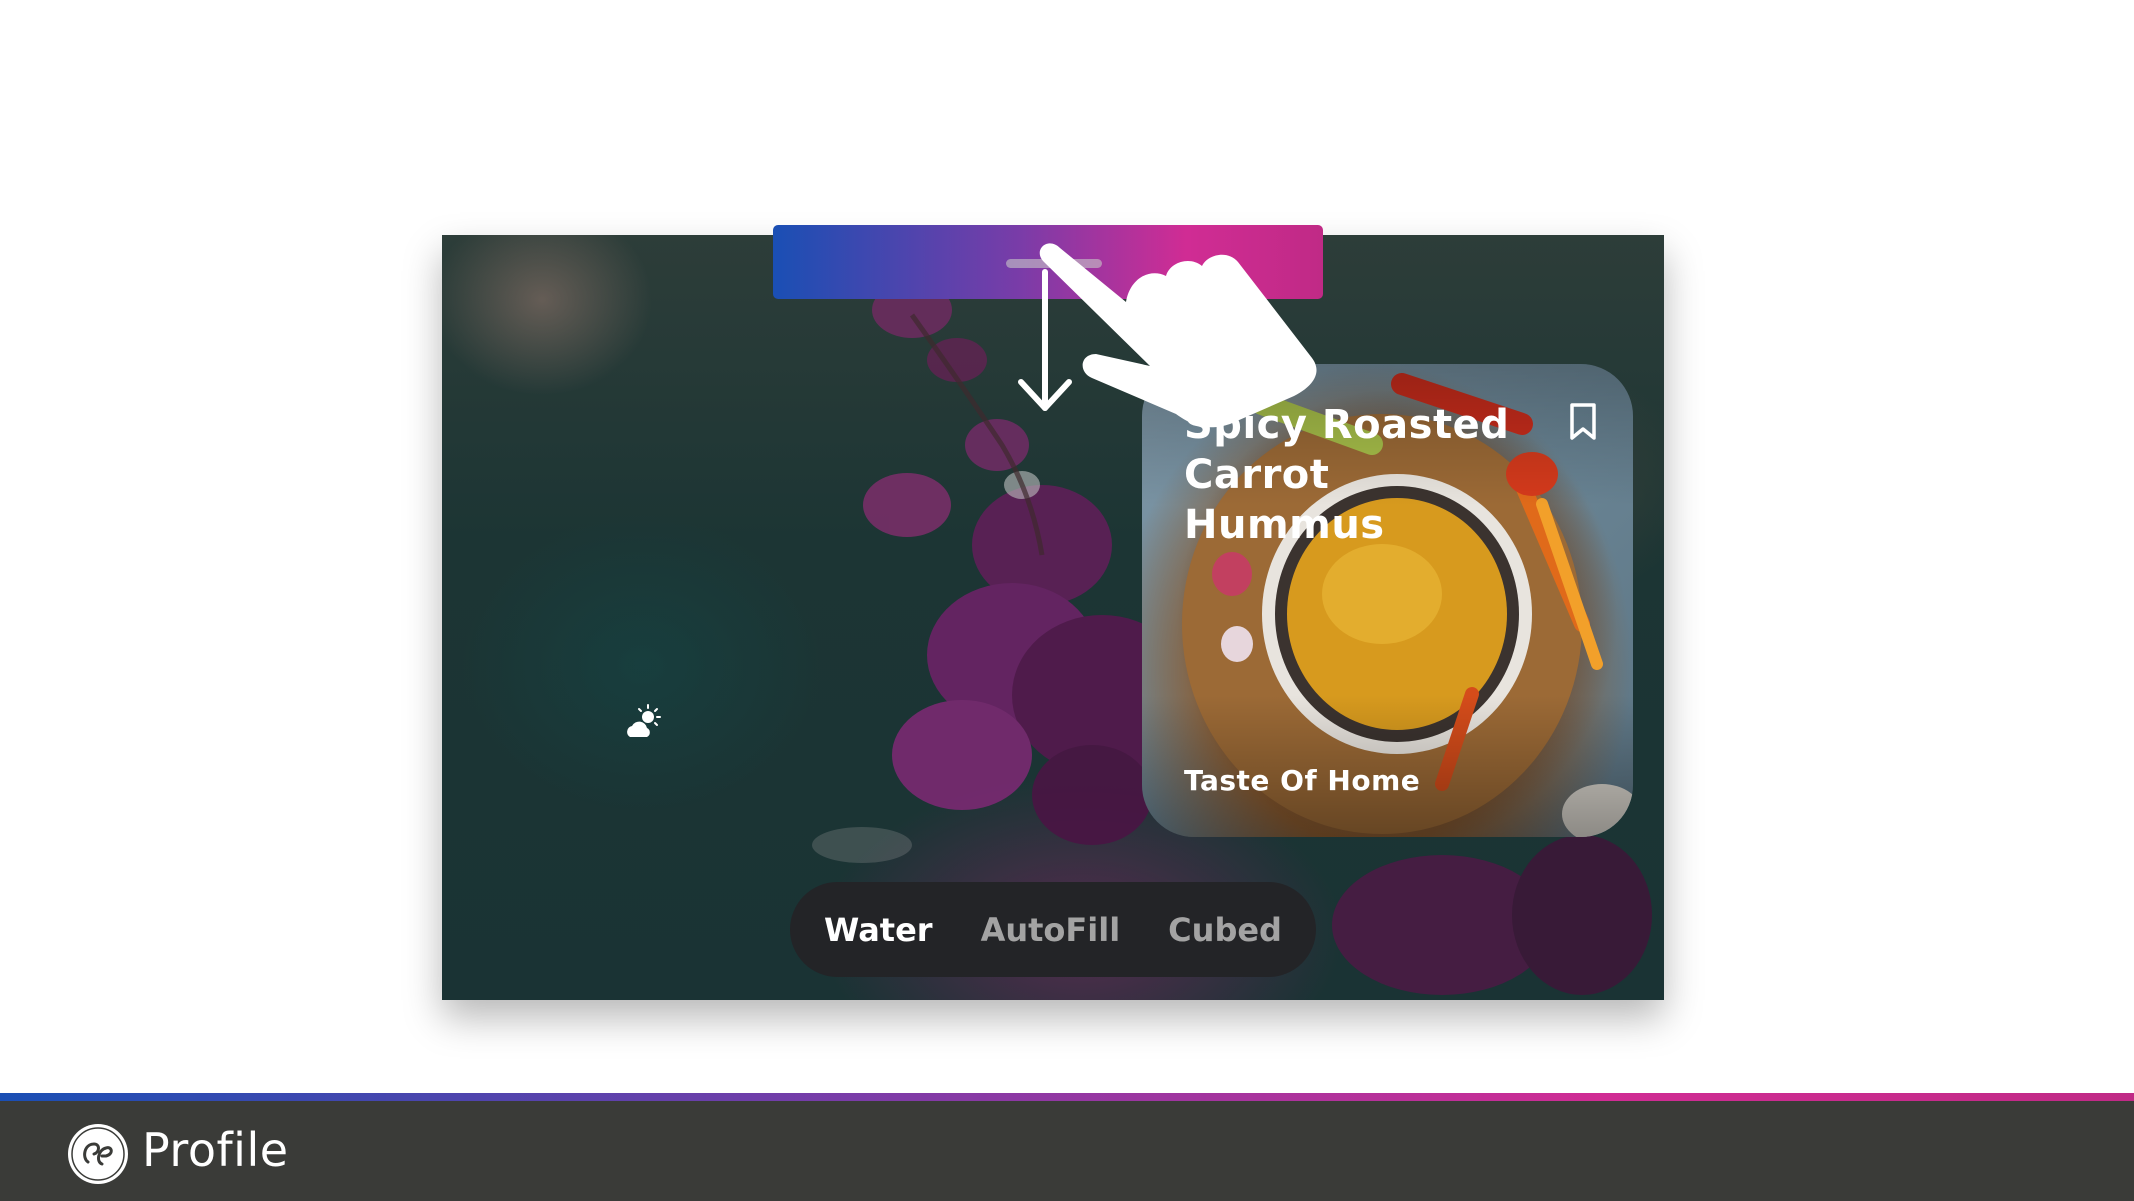 The height and width of the screenshot is (1201, 2134). I want to click on dispenser-option-water: Water, so click(878, 930).